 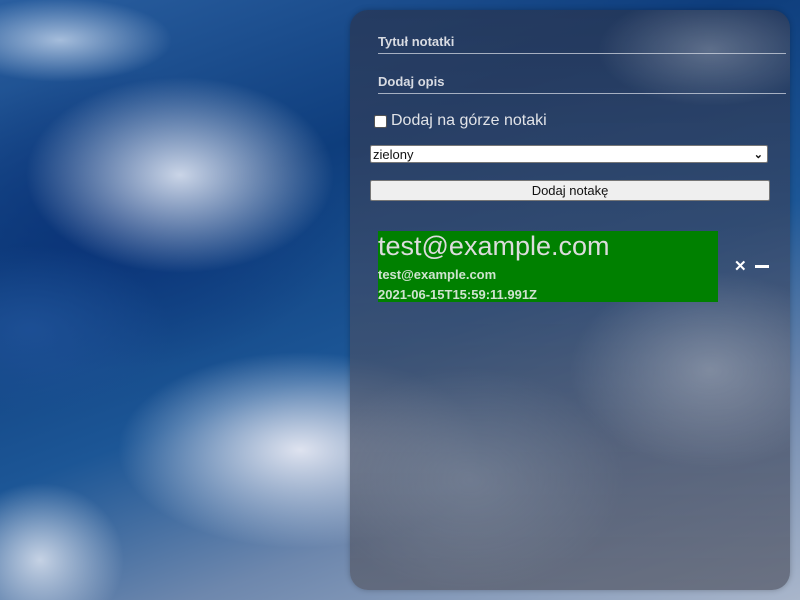 What do you see at coordinates (458, 294) in the screenshot?
I see `note-card-date: 2021-06-15T15:59:11.991Z` at bounding box center [458, 294].